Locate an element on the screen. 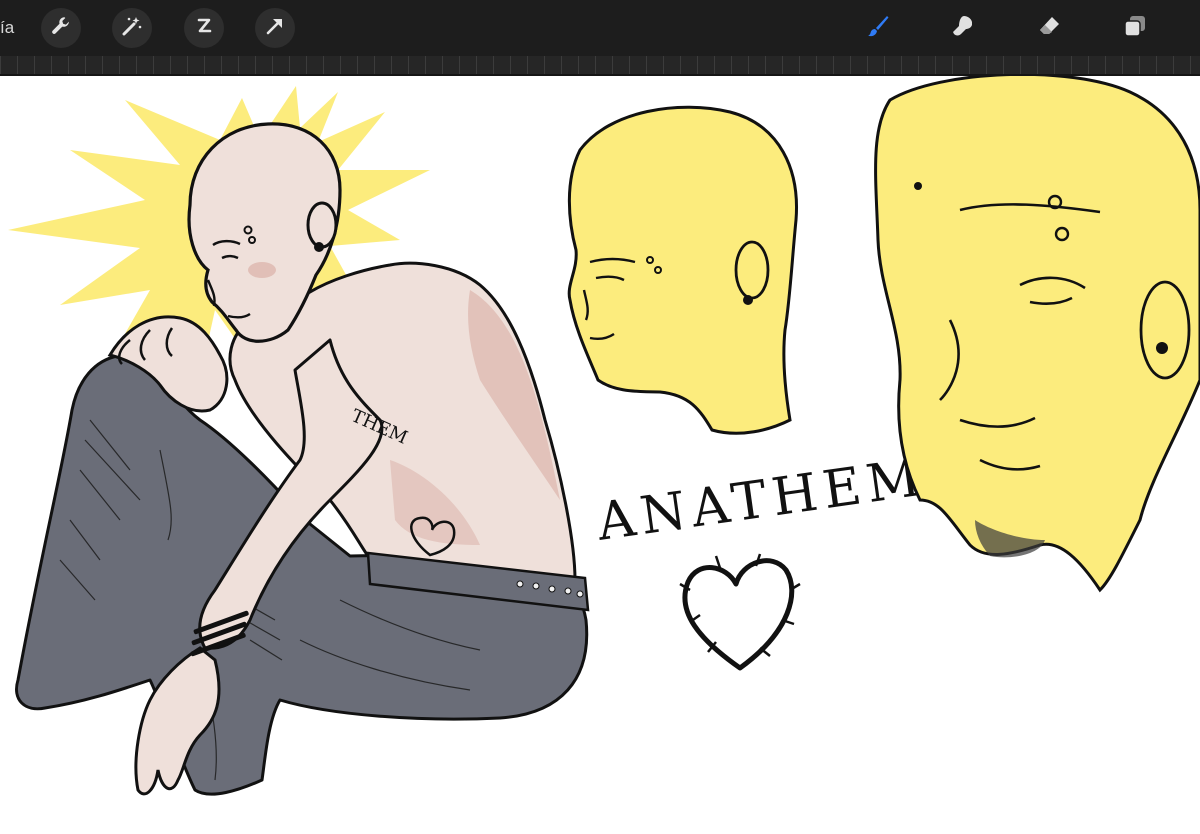  canvas-ruler is located at coordinates (600, 66).